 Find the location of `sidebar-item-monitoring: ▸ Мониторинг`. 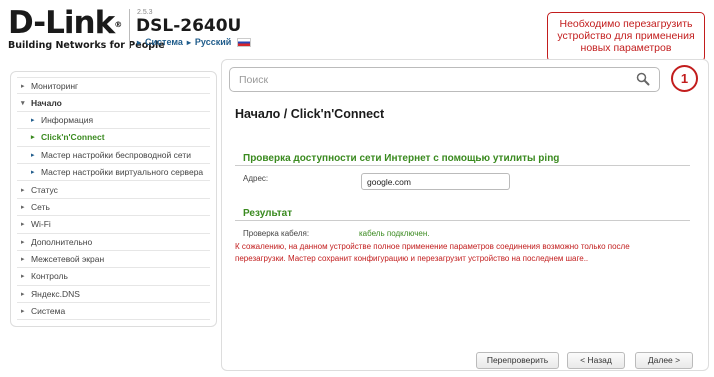

sidebar-item-monitoring: ▸ Мониторинг is located at coordinates (113, 86).